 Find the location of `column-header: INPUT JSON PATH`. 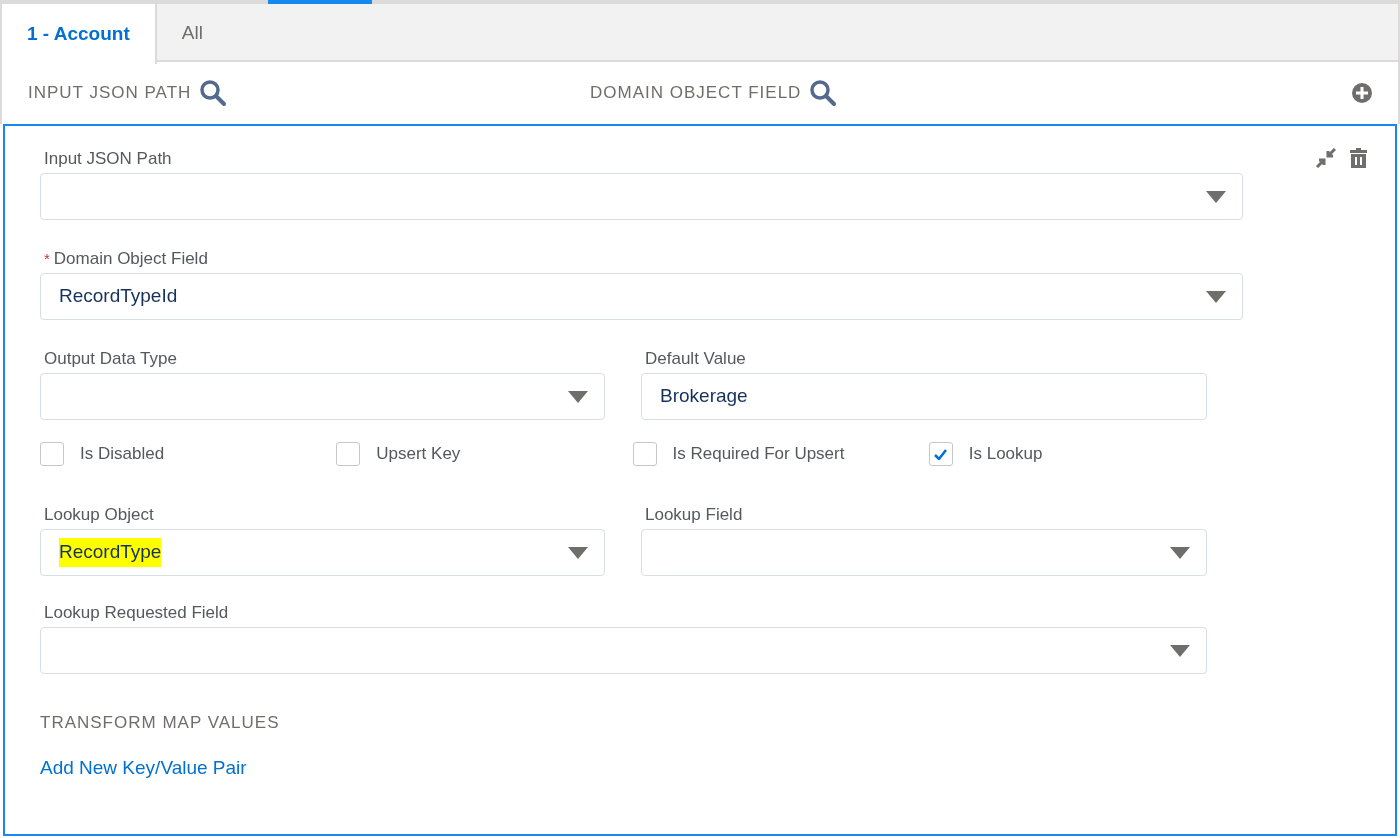

column-header: INPUT JSON PATH is located at coordinates (110, 93).